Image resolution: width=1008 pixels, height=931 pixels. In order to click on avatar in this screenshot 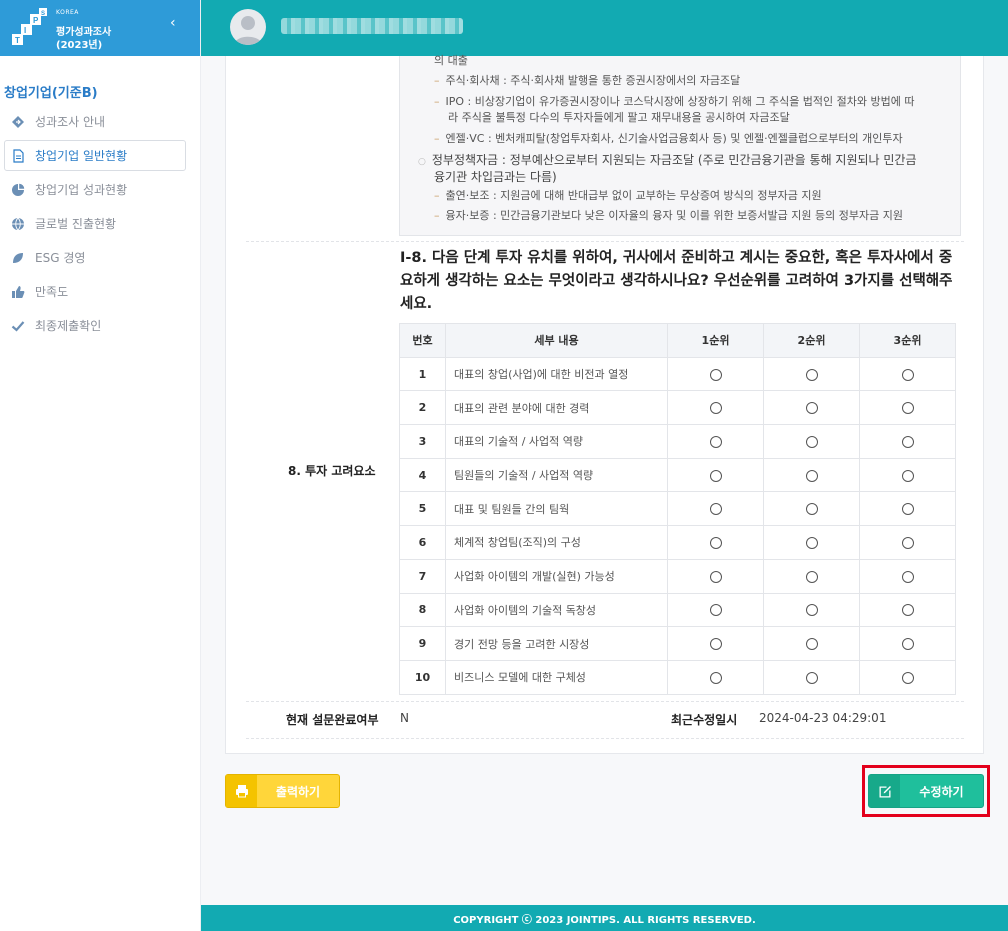, I will do `click(248, 27)`.